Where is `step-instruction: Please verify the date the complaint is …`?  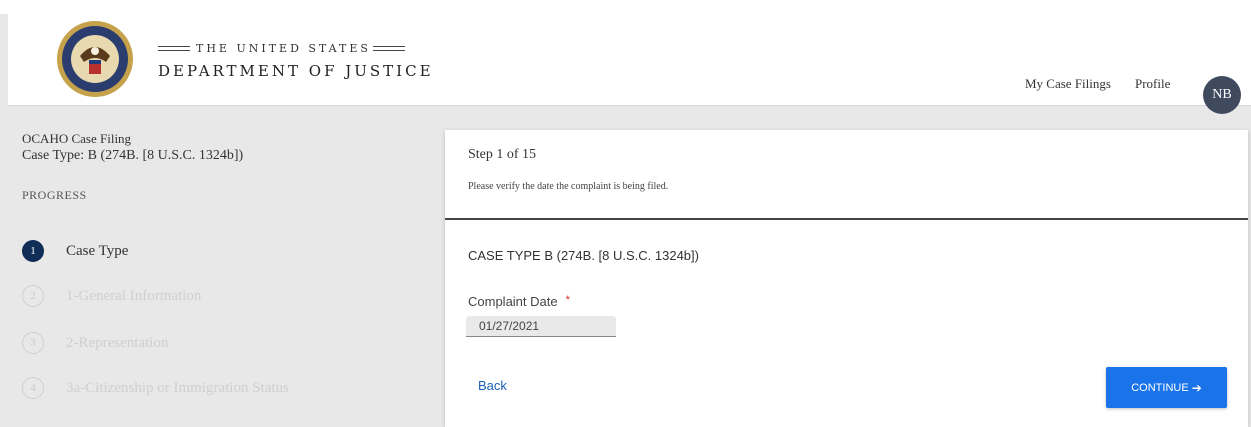
step-instruction: Please verify the date the complaint is … is located at coordinates (568, 186).